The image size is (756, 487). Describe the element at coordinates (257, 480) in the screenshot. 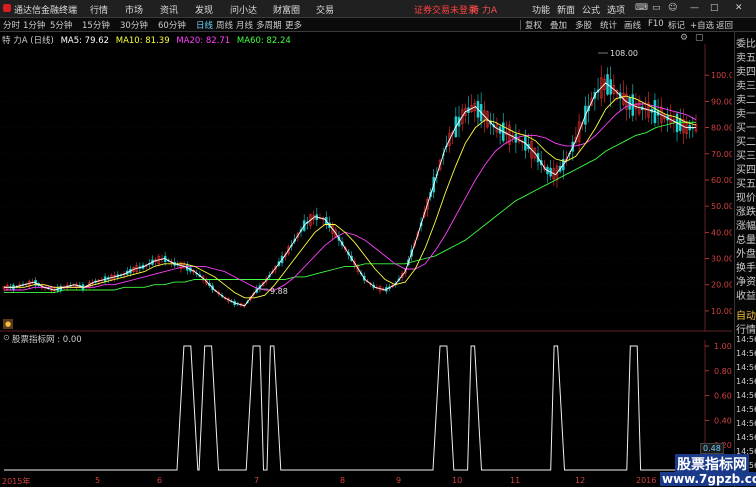

I see `x-label-7: 7` at that location.